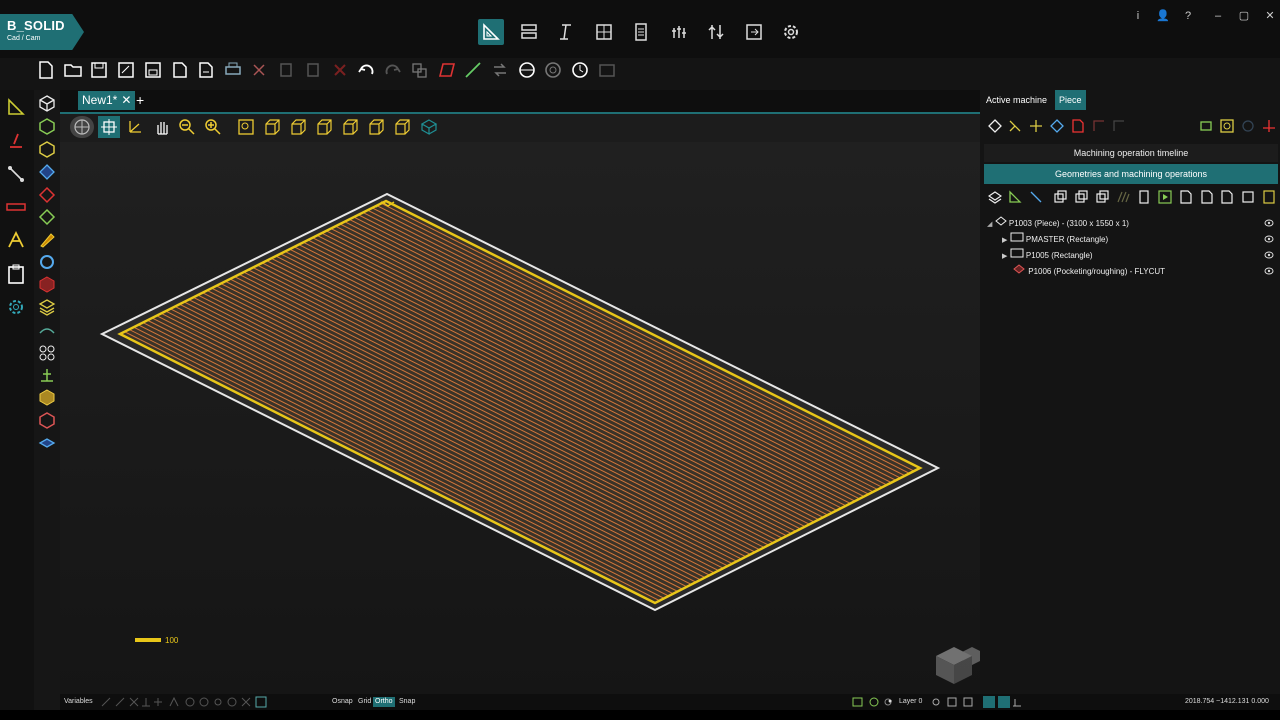  What do you see at coordinates (791, 32) in the screenshot?
I see `settings-mode-button` at bounding box center [791, 32].